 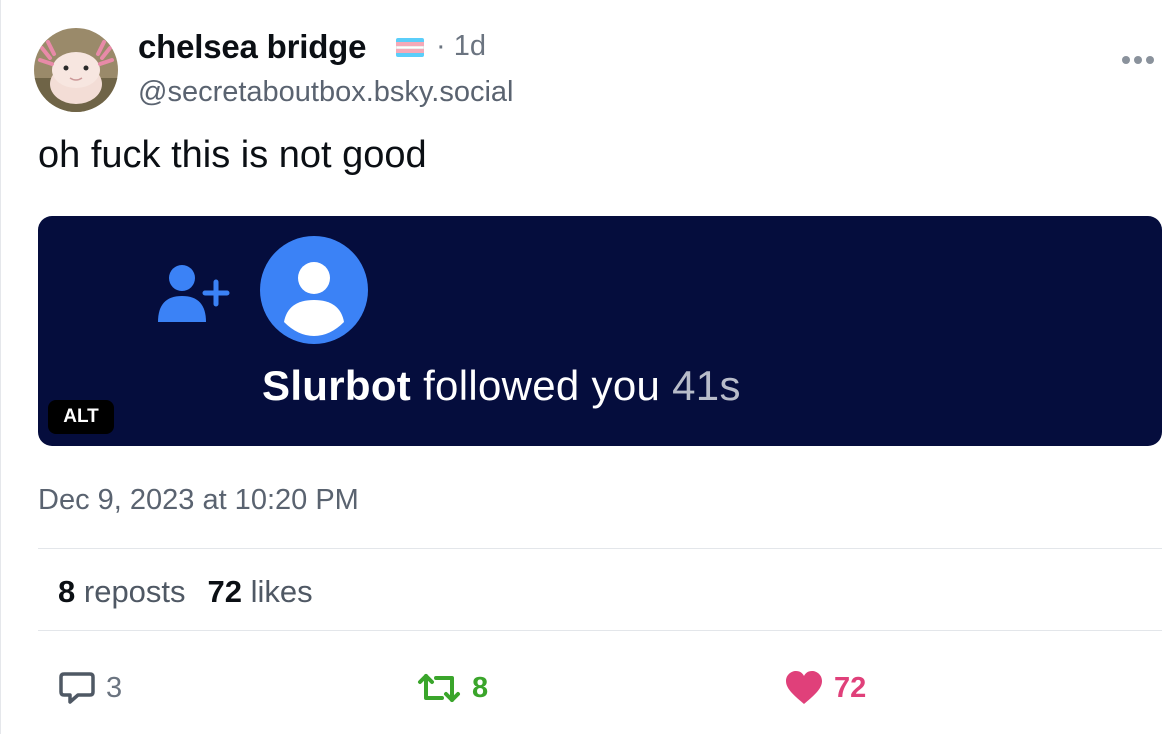 I want to click on repost-button: 8, so click(x=452, y=688).